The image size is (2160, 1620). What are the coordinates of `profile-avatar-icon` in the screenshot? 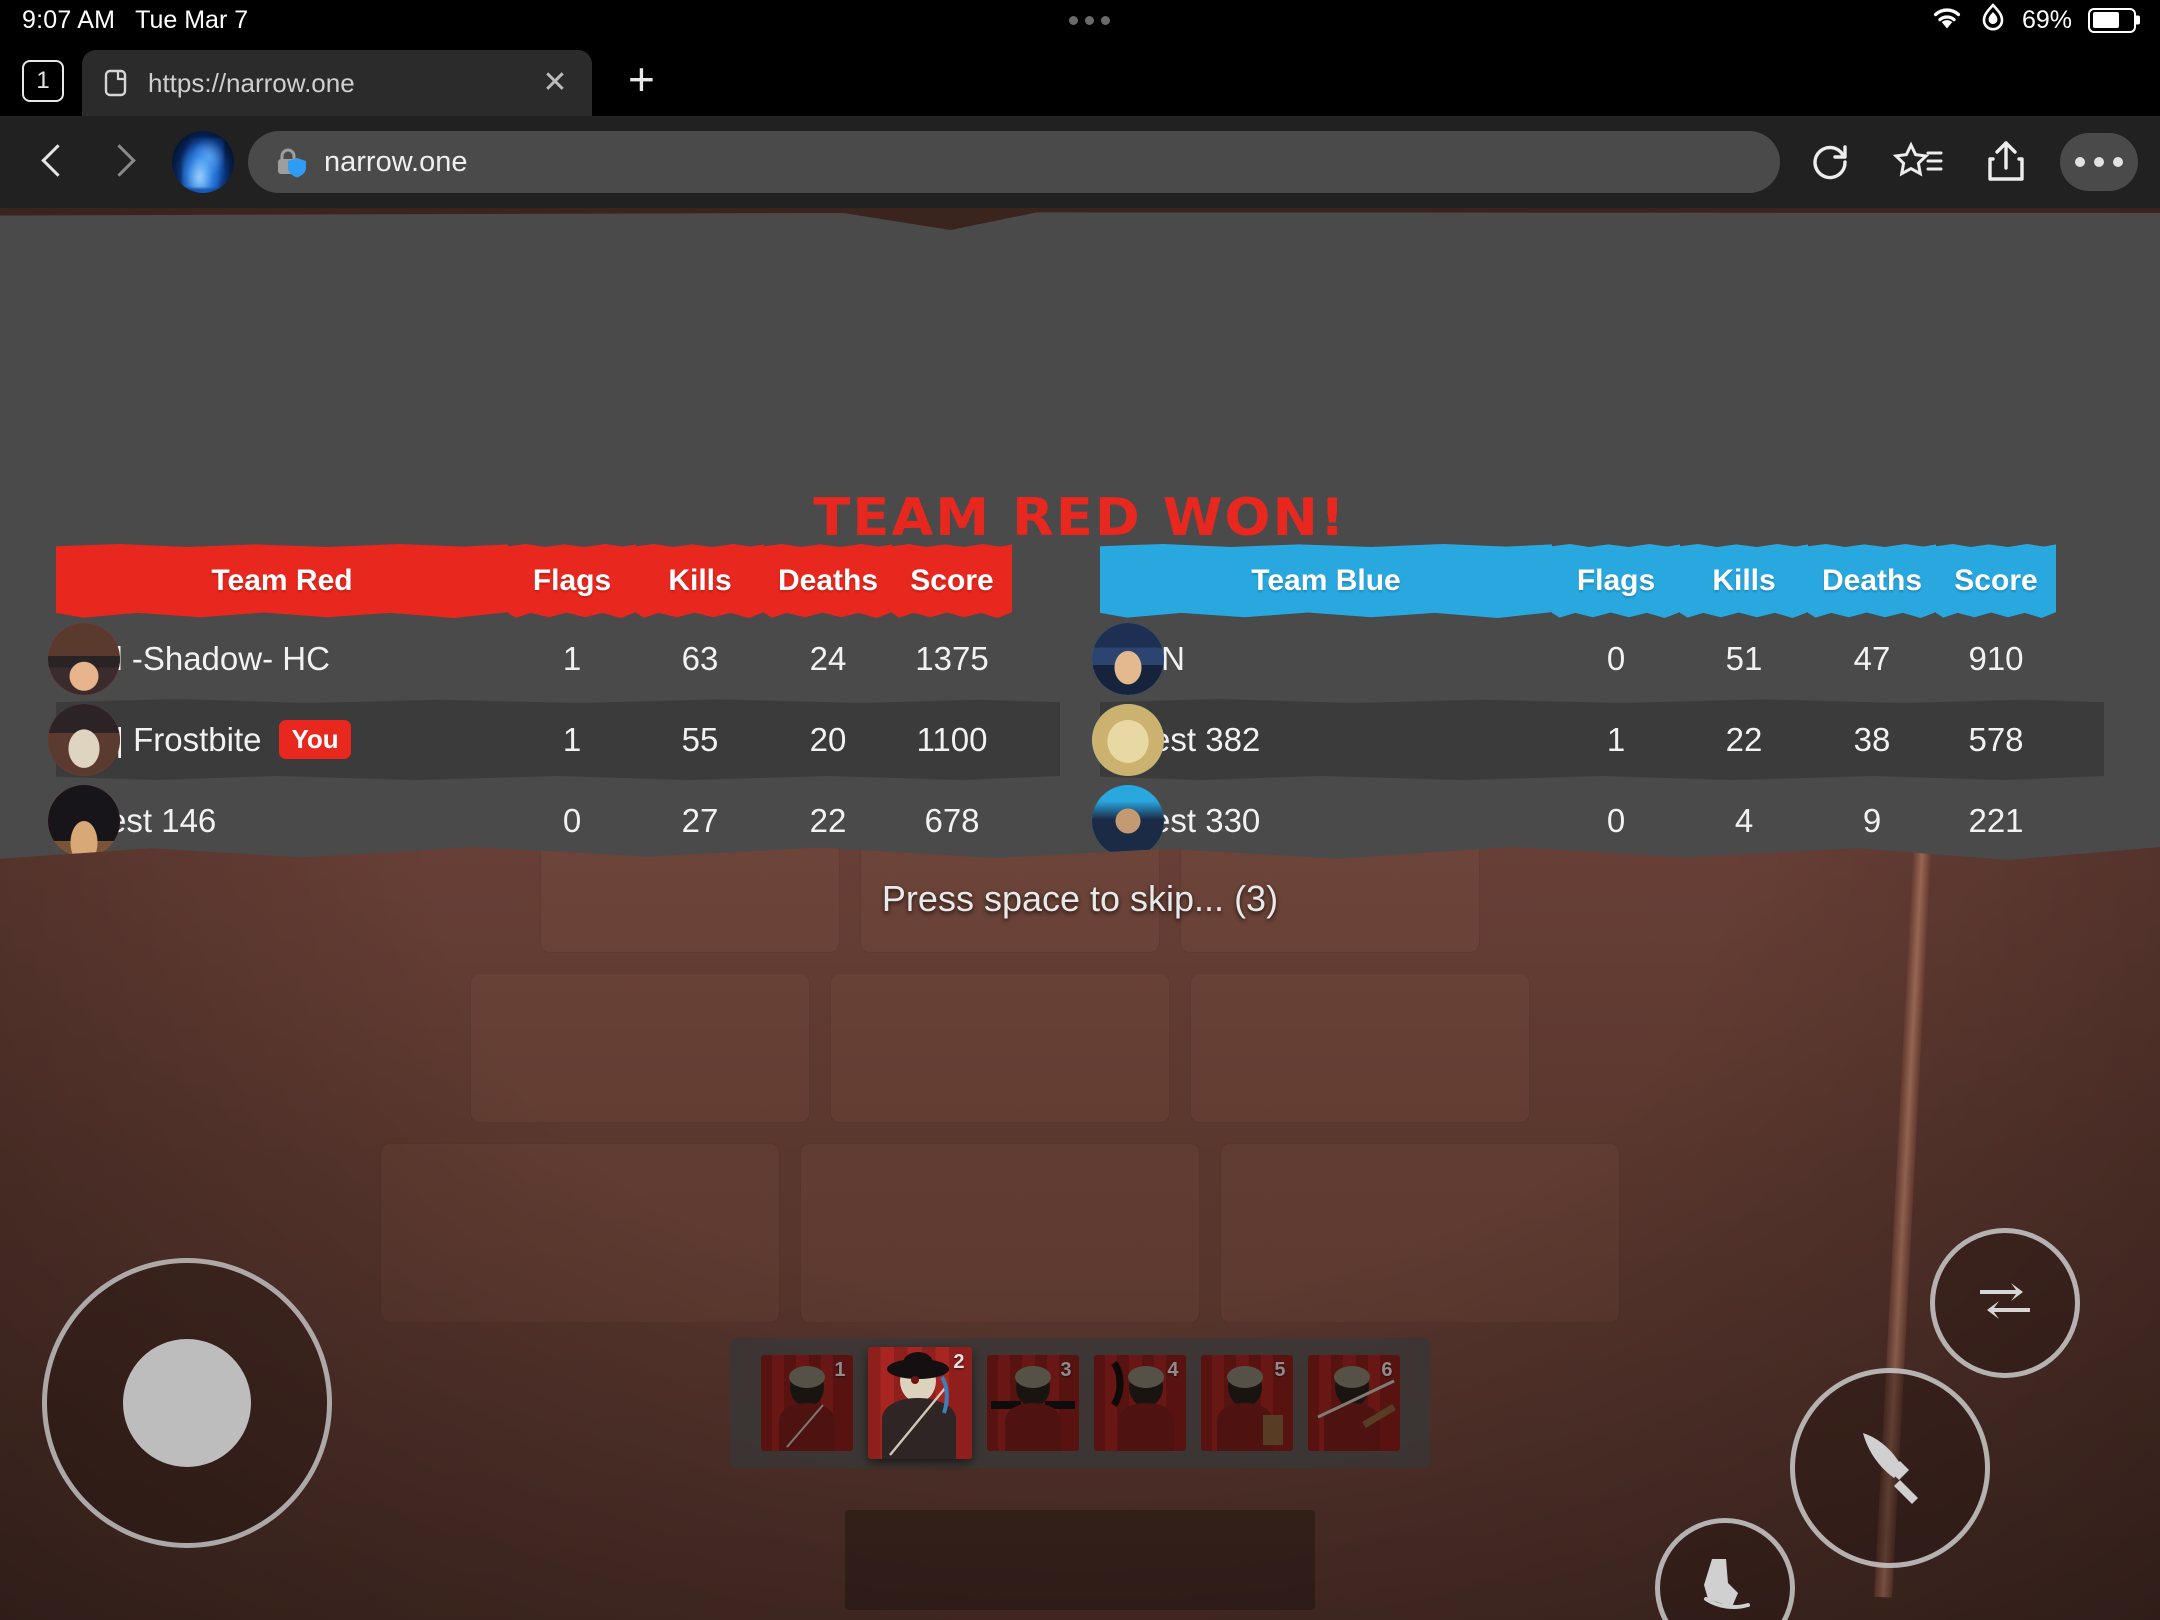 It's located at (203, 162).